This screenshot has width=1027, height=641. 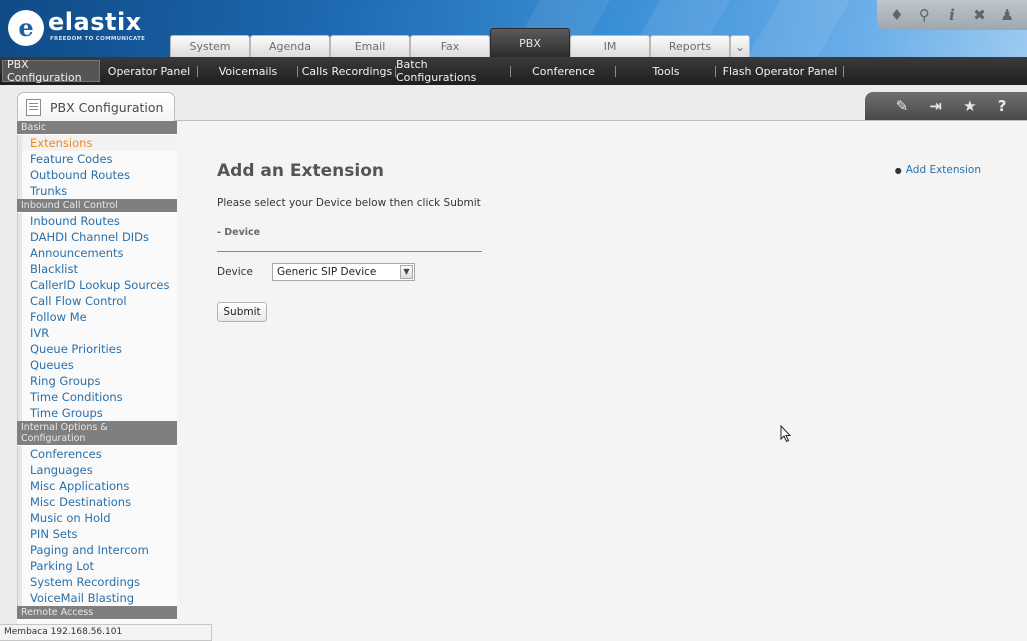 I want to click on sidebar-item-paging-intercom: Paging and Intercom, so click(x=97, y=550).